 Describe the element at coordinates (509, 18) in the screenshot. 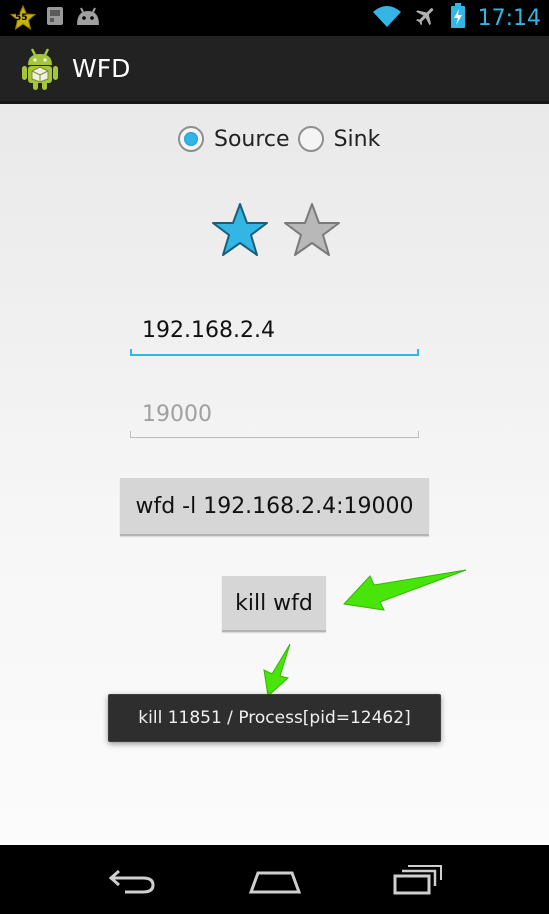

I see `clock: 17:14` at that location.